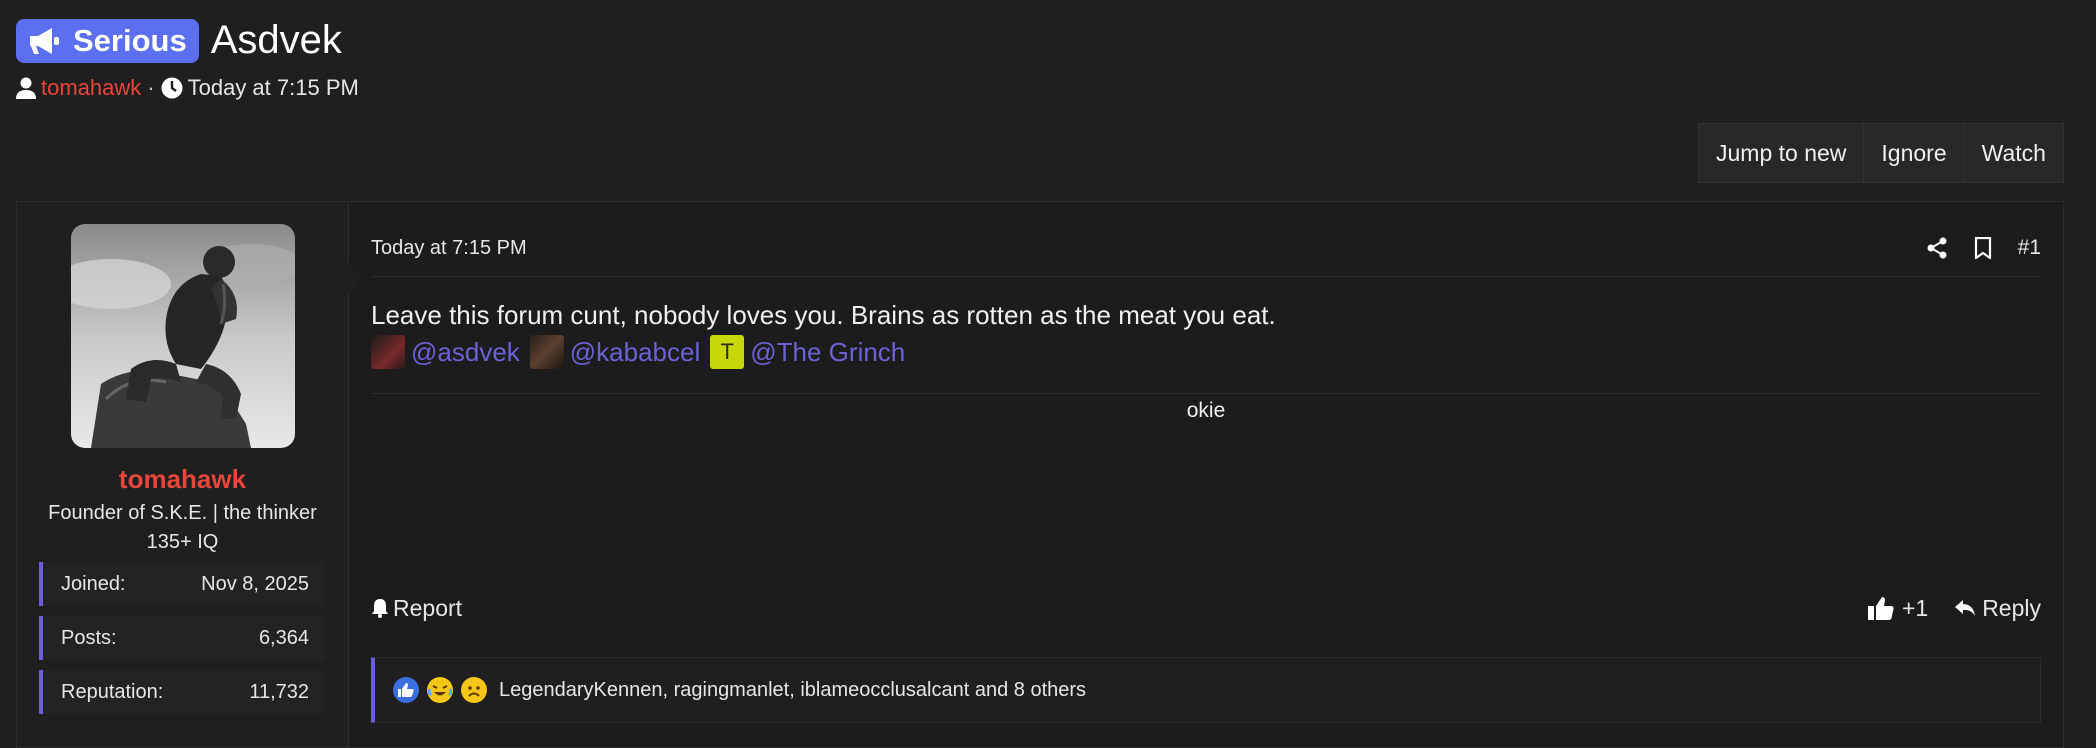 Image resolution: width=2096 pixels, height=748 pixels. Describe the element at coordinates (1206, 410) in the screenshot. I see `signature: okie` at that location.